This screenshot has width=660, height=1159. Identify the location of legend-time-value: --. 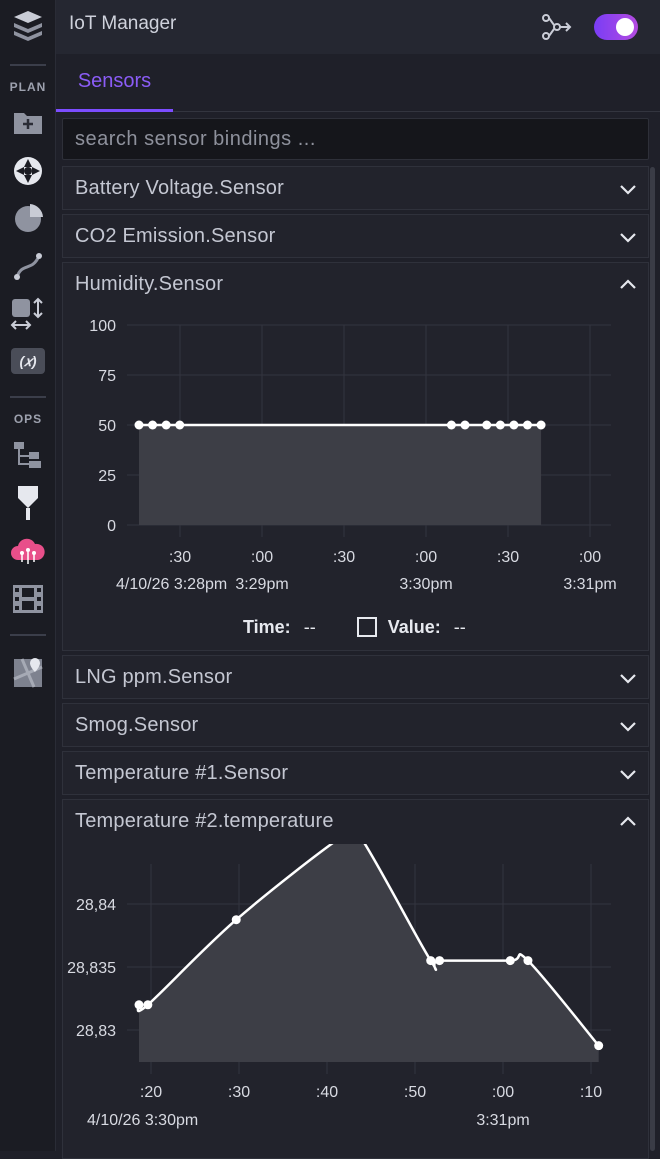
(309, 627).